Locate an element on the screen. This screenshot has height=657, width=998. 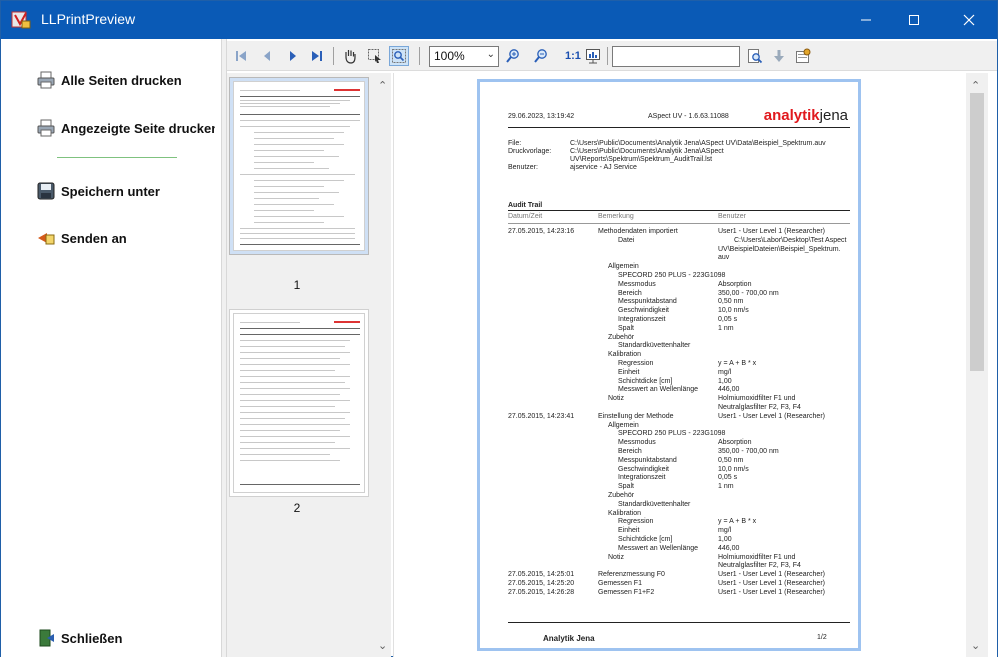
audit-trail-title: Audit Trail is located at coordinates (525, 205).